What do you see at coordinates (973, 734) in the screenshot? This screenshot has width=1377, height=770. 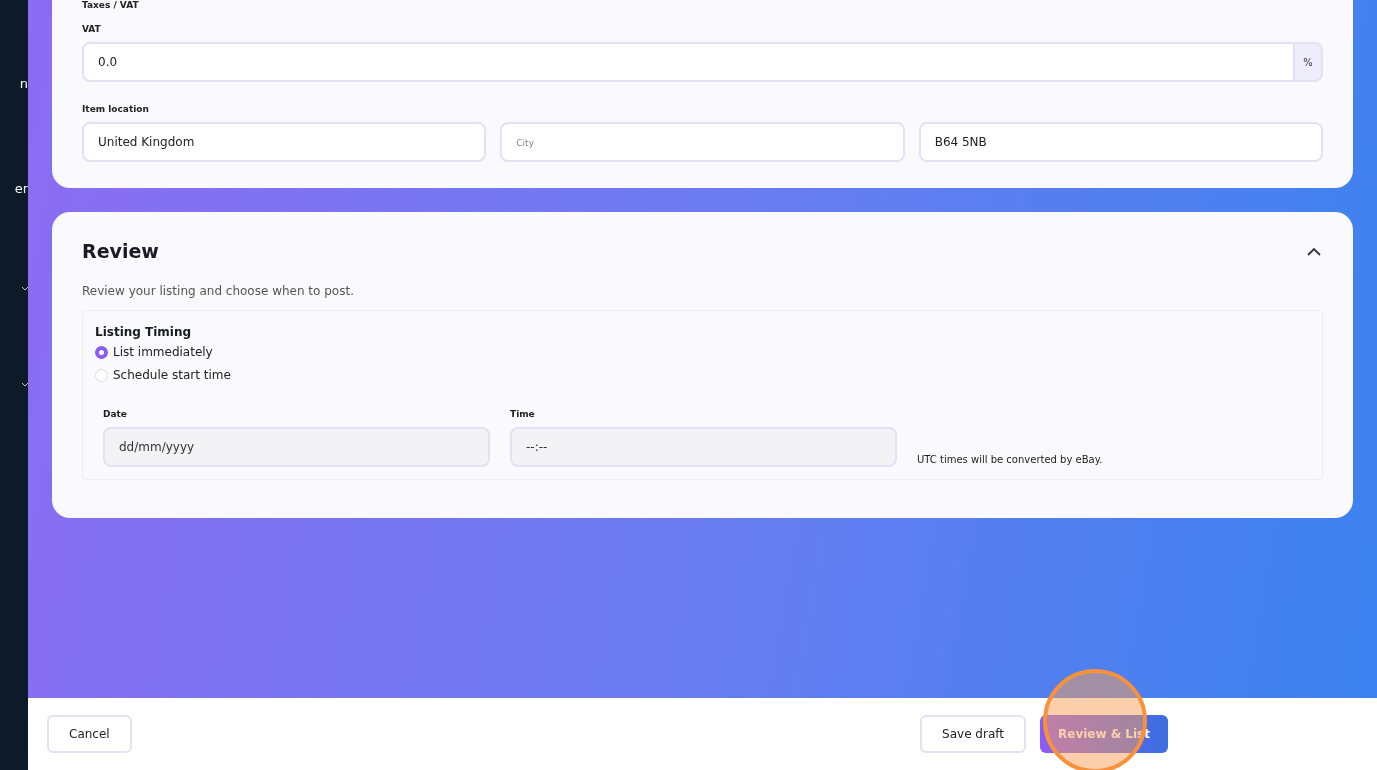 I see `save-draft-button: Save draft` at bounding box center [973, 734].